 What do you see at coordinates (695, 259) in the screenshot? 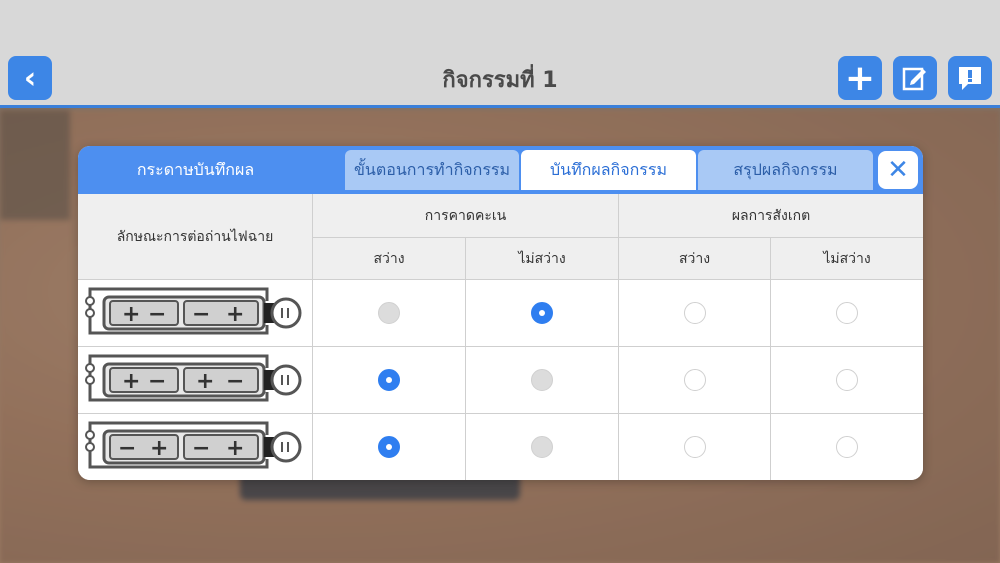
I see `col-observe-bright: สว่าง` at bounding box center [695, 259].